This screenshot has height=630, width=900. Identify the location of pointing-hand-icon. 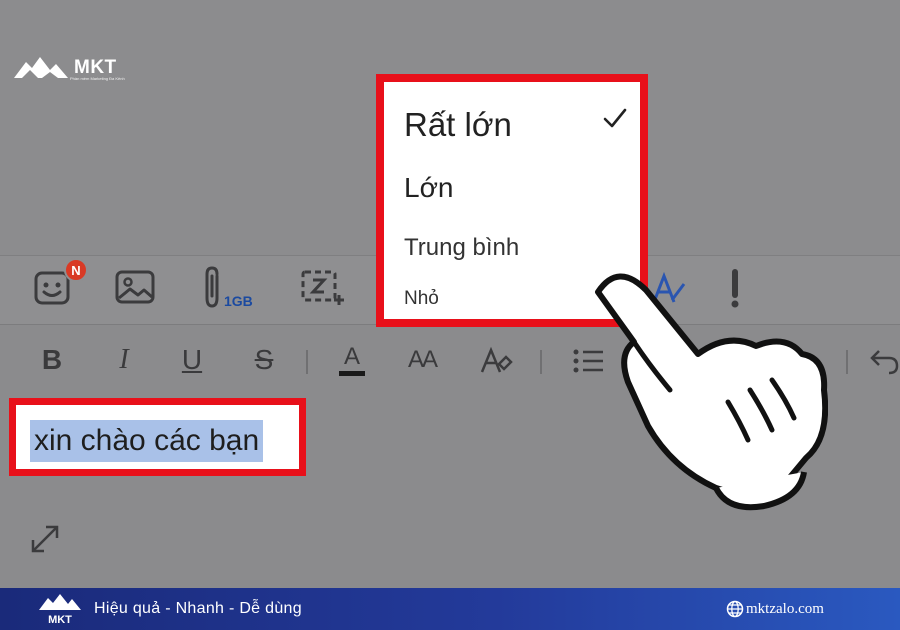
(711, 392).